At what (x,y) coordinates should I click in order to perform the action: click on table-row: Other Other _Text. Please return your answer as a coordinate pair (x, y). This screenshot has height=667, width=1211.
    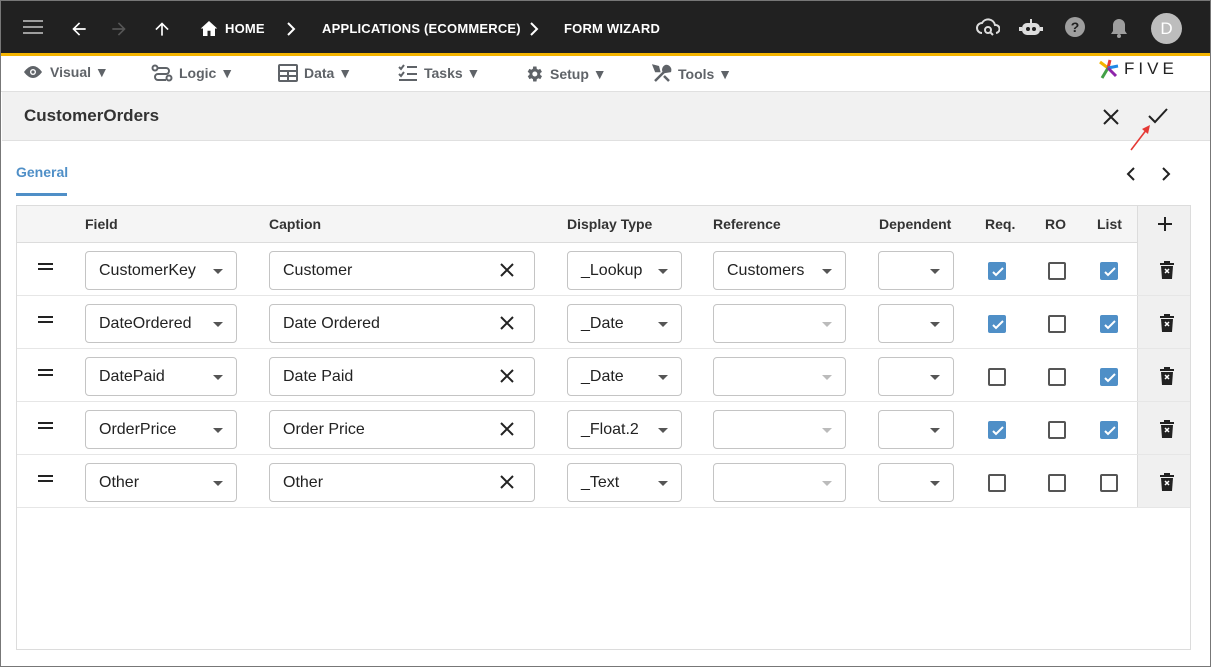
    Looking at the image, I should click on (577, 481).